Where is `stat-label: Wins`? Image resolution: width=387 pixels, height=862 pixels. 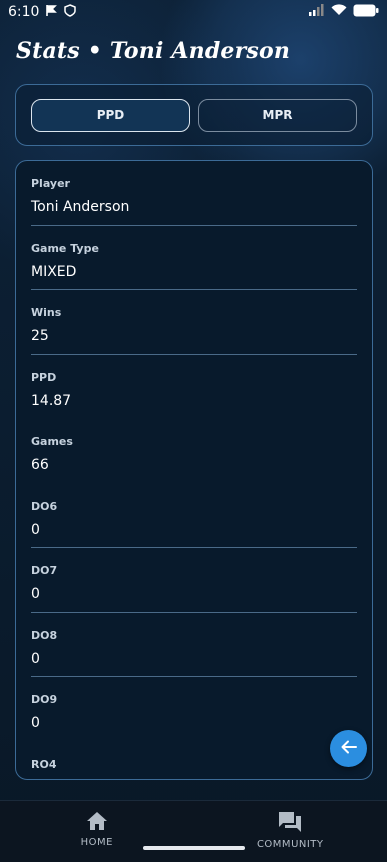
stat-label: Wins is located at coordinates (46, 312).